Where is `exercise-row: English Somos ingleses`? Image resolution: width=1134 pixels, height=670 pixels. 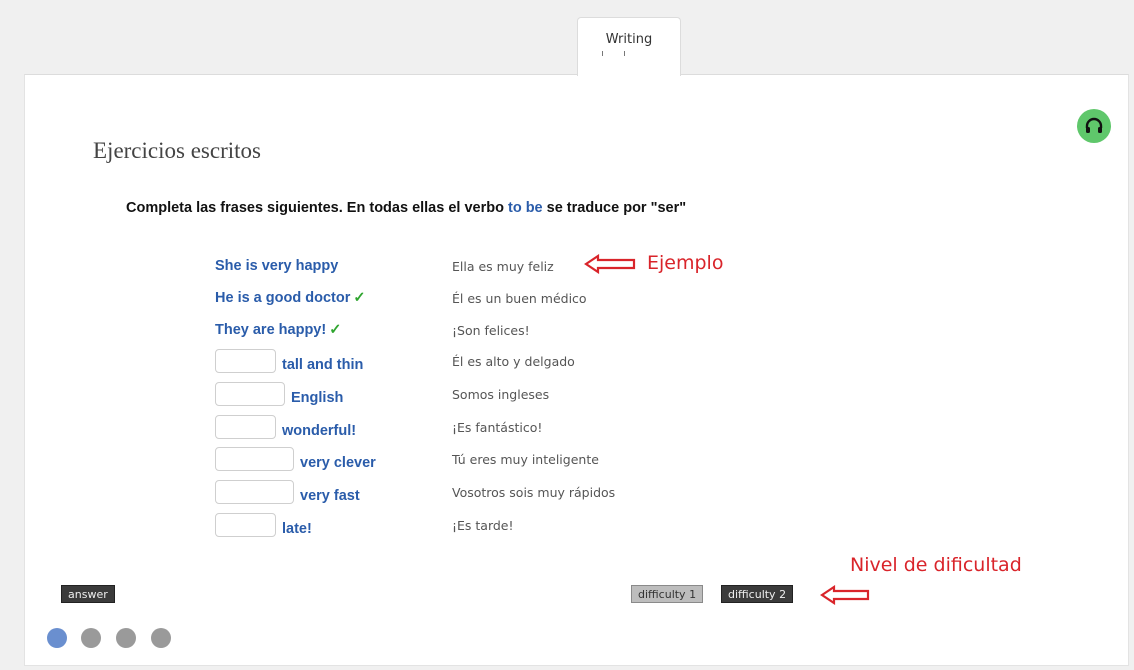
exercise-row: English Somos ingleses is located at coordinates (475, 396).